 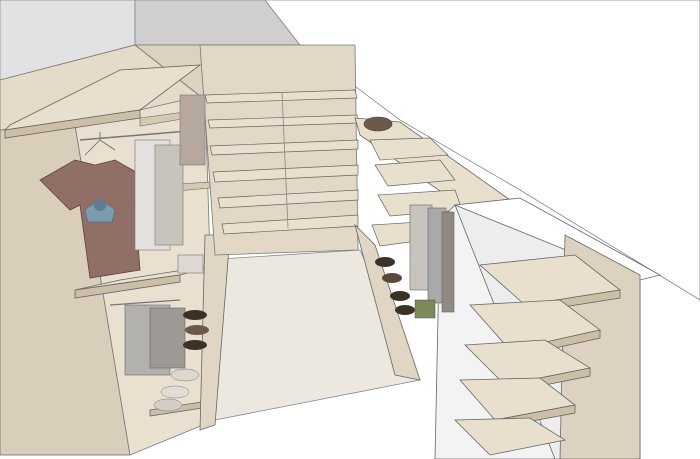 I want to click on green-item, so click(x=425, y=309).